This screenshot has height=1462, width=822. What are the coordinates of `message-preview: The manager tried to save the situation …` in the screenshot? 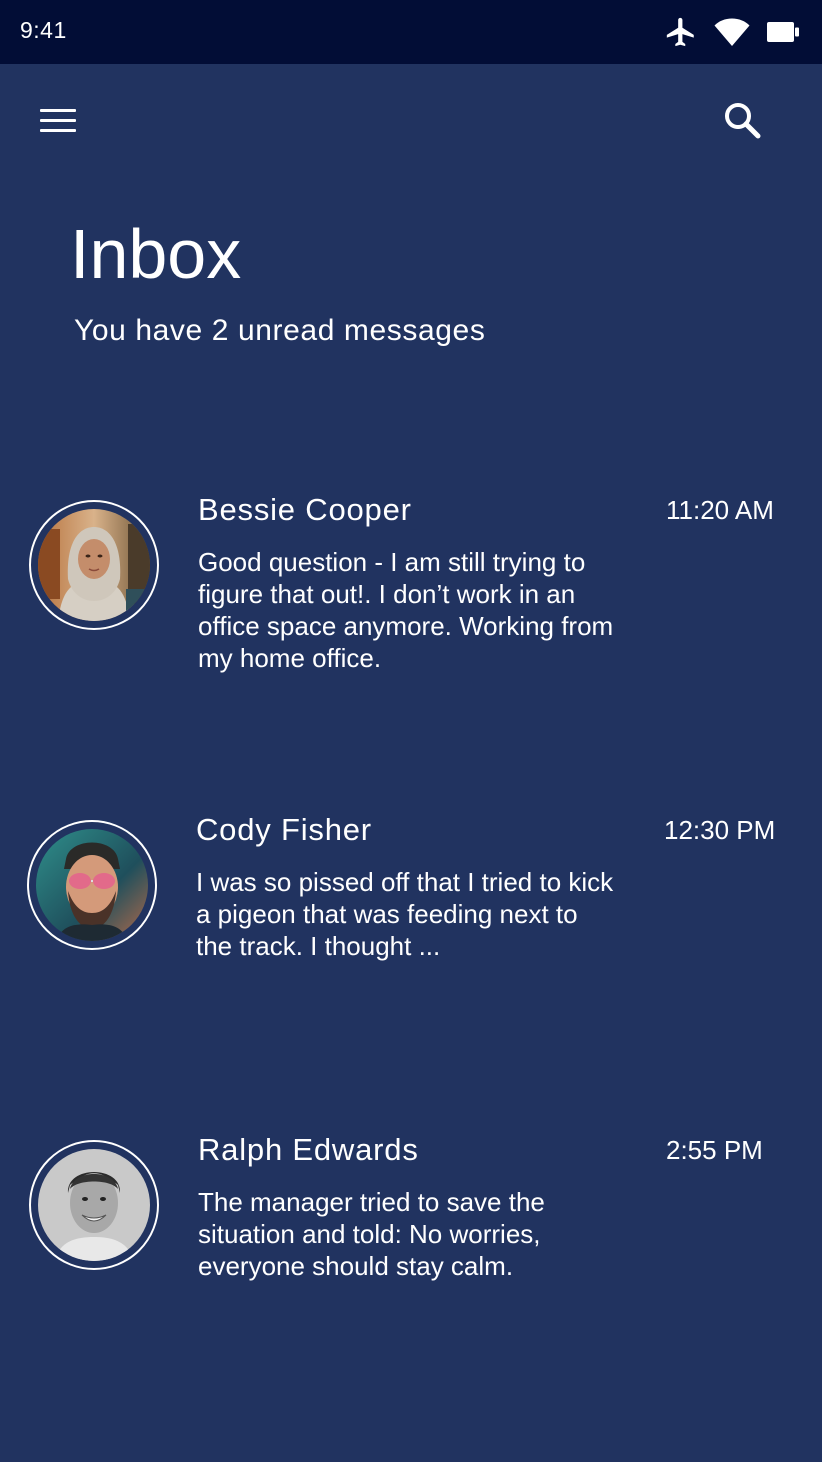 It's located at (371, 1234).